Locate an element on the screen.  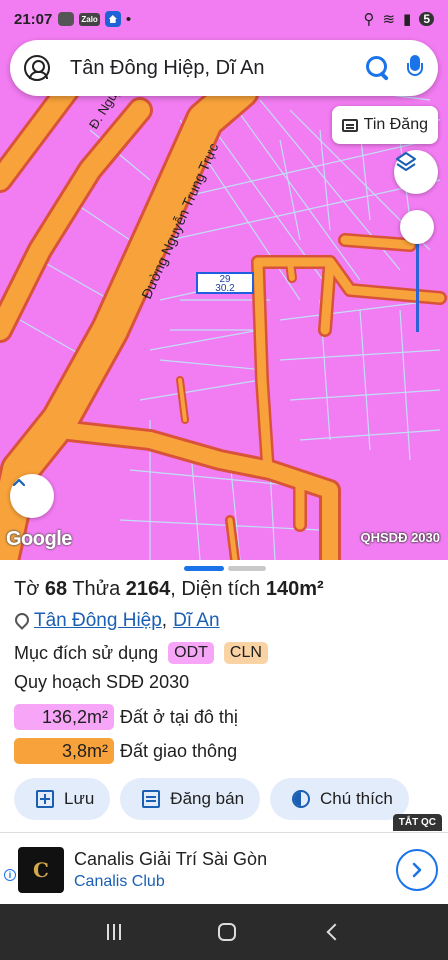
title-mid: Thửa is located at coordinates (96, 589).